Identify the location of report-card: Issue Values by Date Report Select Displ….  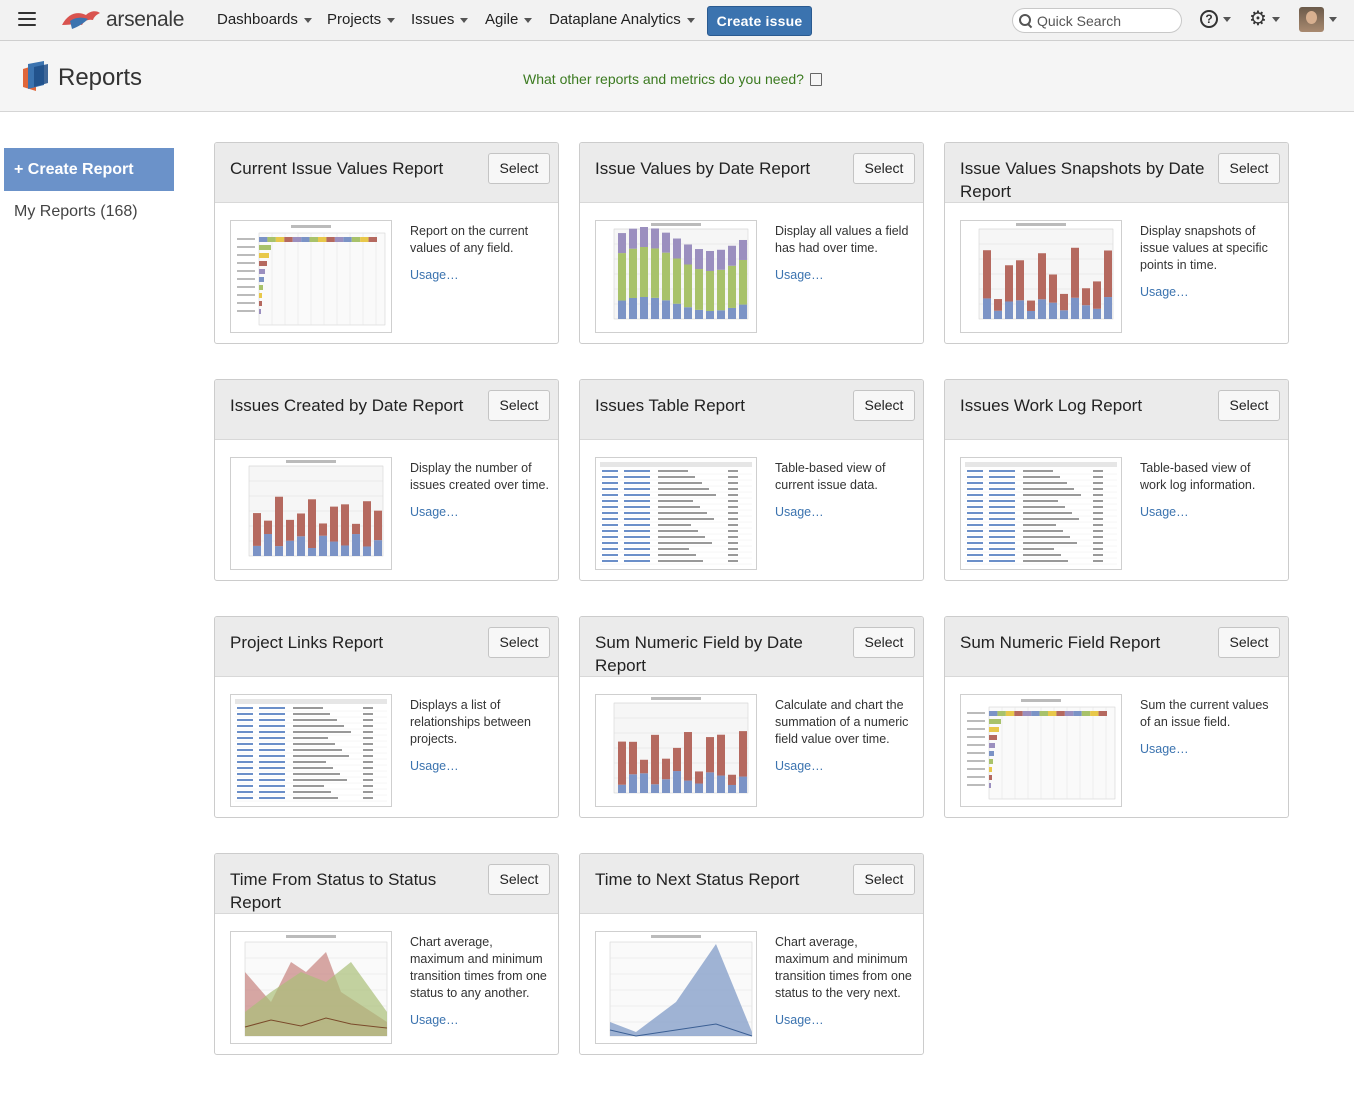
(751, 243).